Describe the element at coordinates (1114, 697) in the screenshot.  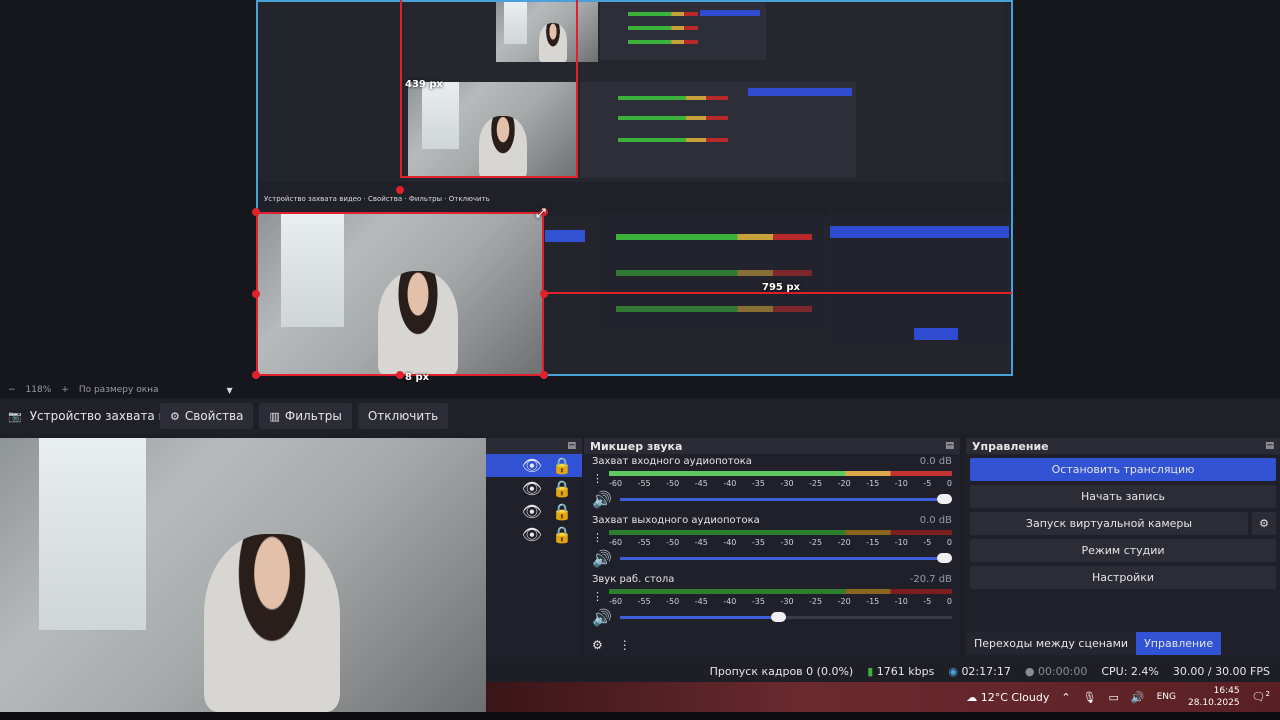
I see `network-icon: ▭` at that location.